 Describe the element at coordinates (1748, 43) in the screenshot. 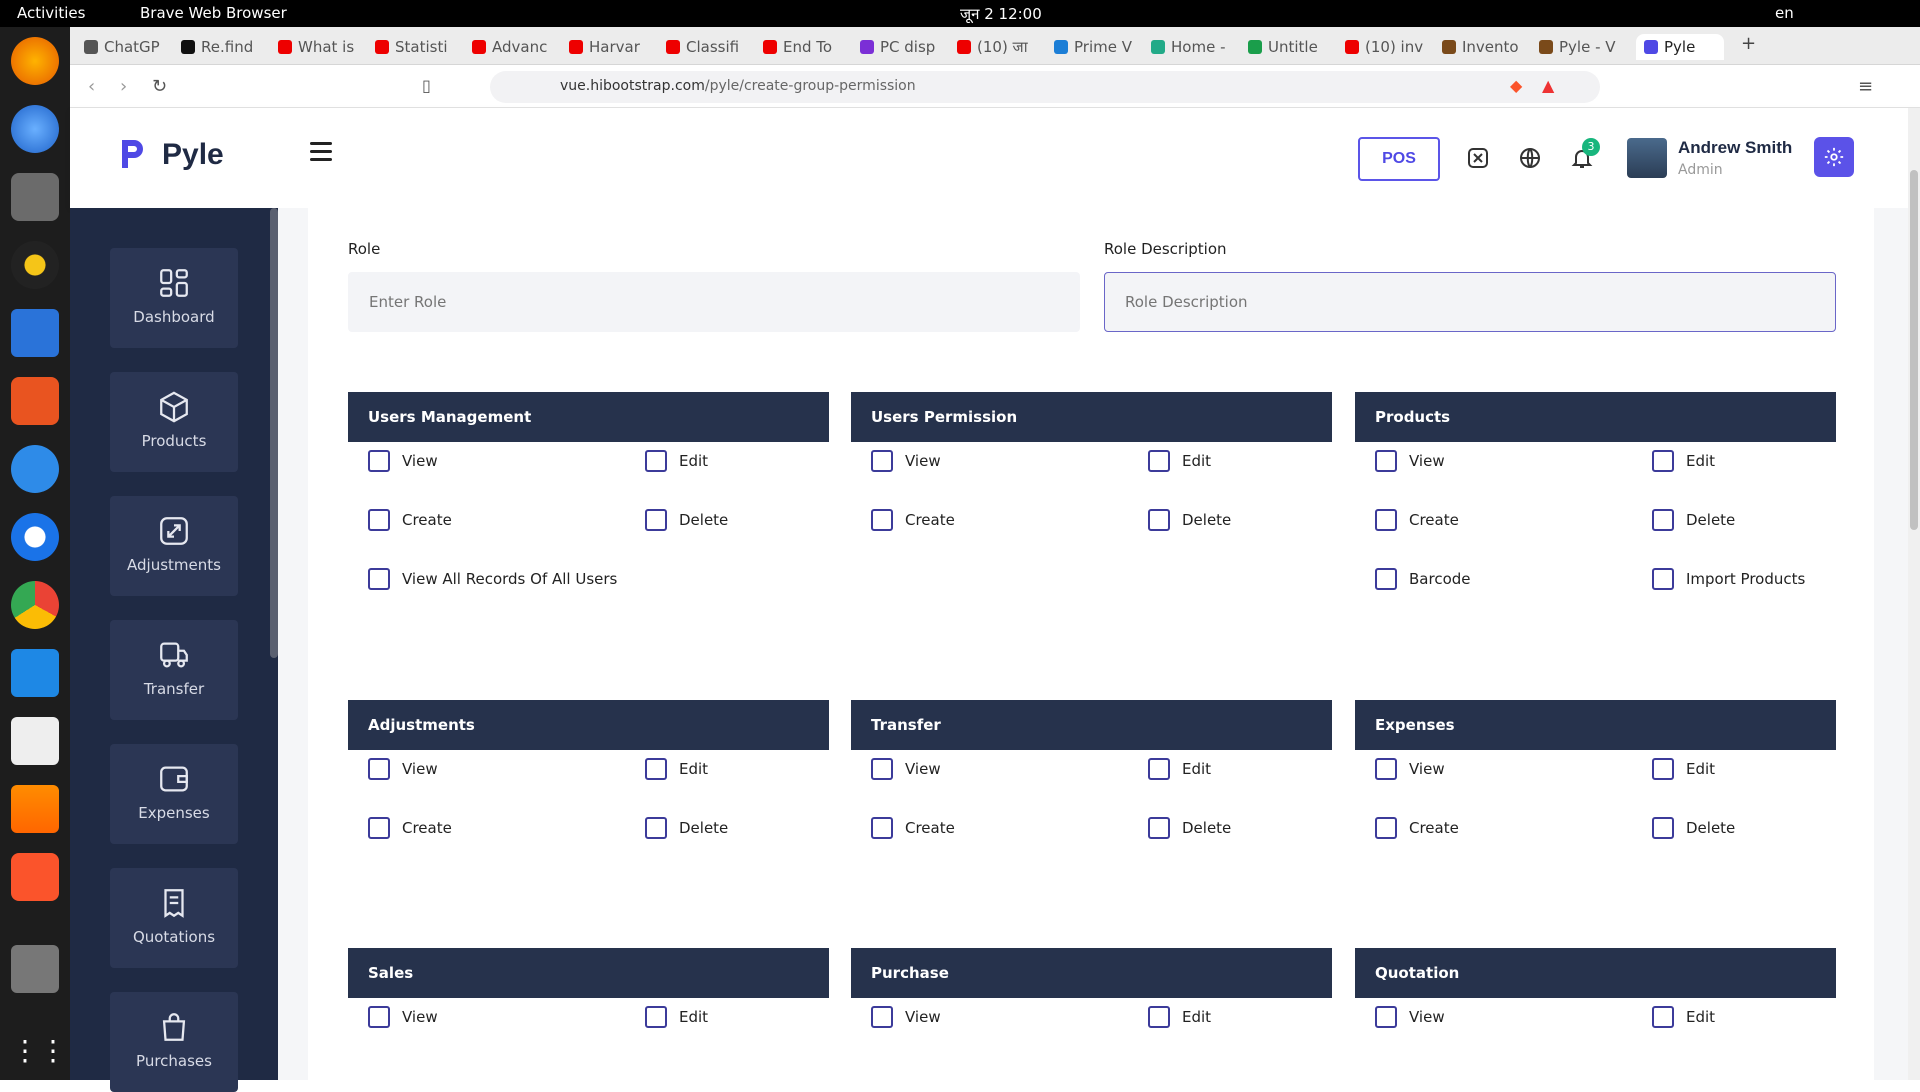

I see `new-tab-icon: +` at that location.